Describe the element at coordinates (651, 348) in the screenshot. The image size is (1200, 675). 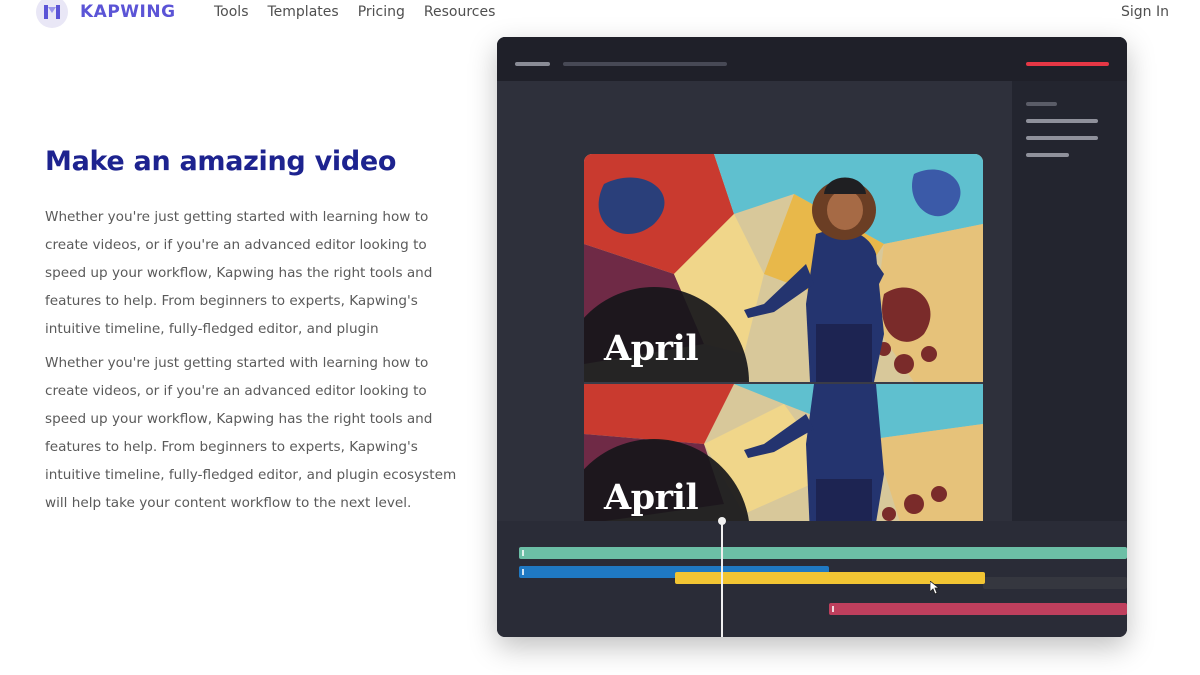
I see `video-caption-top: April` at that location.